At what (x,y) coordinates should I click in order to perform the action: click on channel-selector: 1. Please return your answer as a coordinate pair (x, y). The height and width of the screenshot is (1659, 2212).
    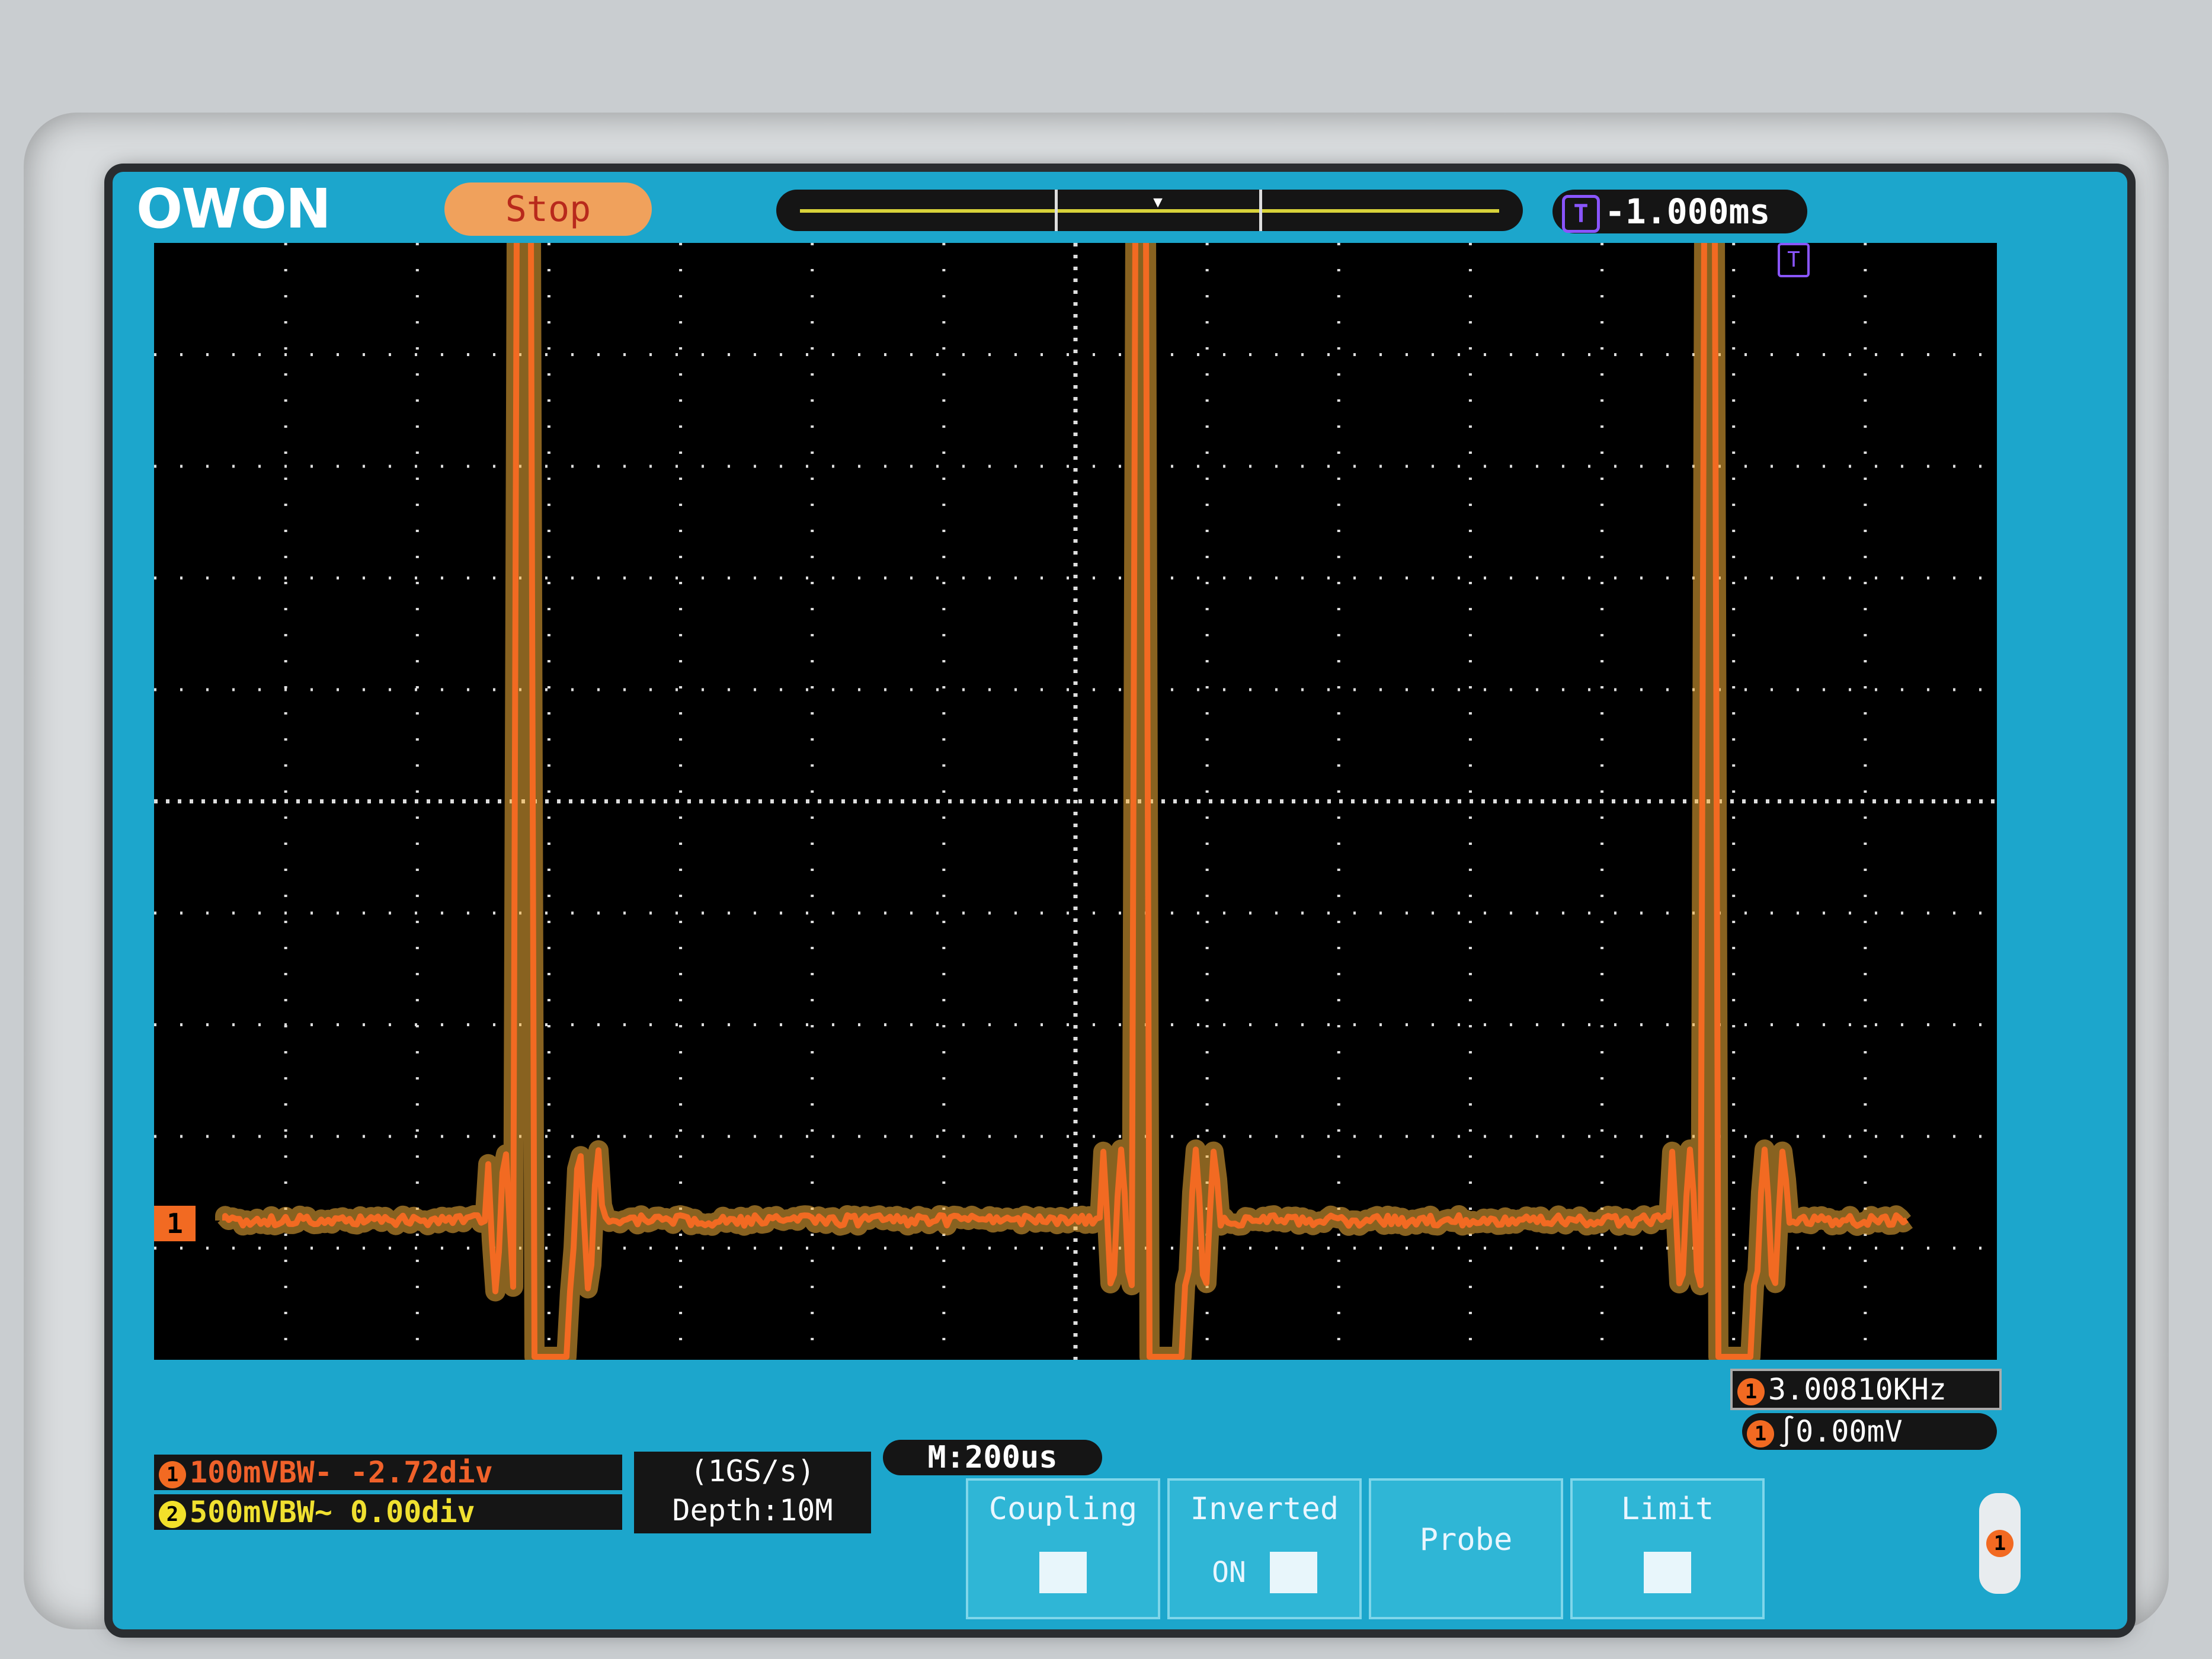
    Looking at the image, I should click on (2000, 1543).